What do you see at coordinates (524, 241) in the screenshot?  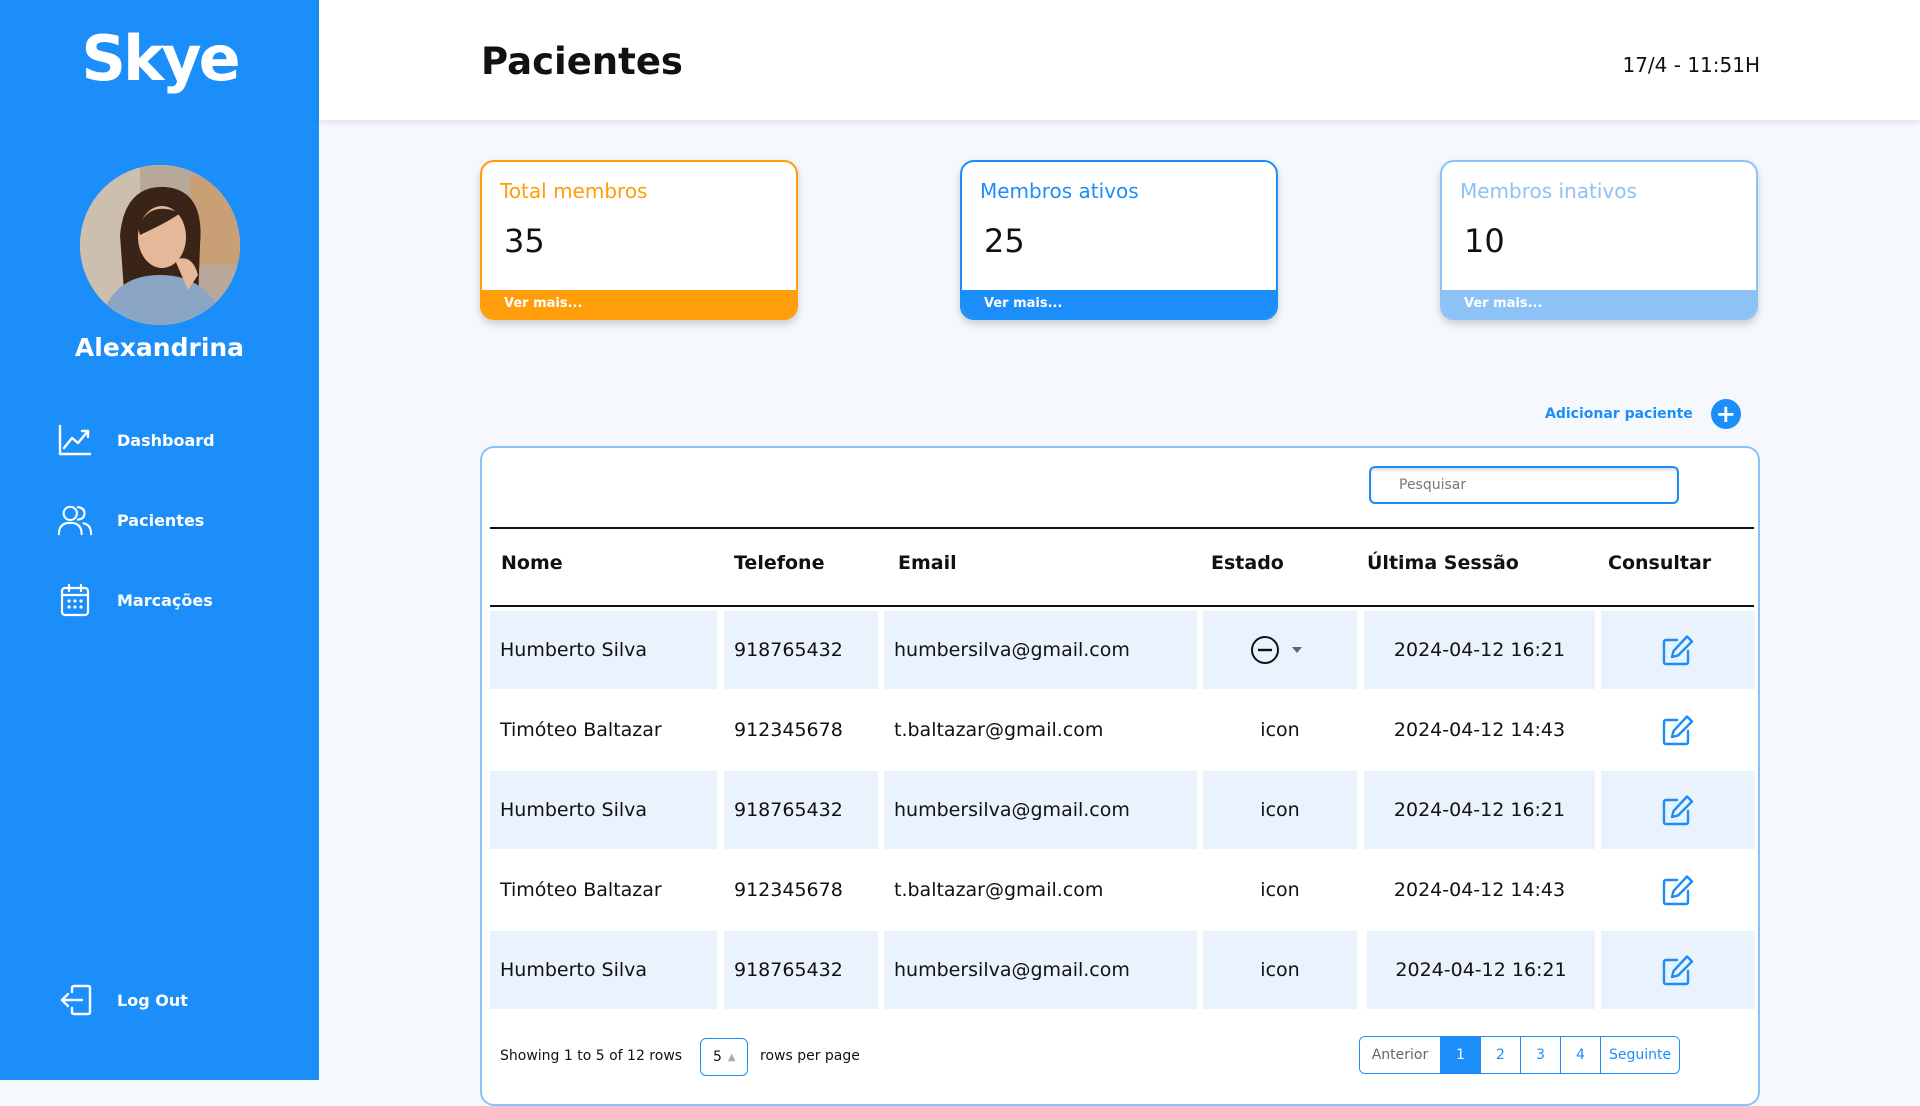 I see `card-value: 35` at bounding box center [524, 241].